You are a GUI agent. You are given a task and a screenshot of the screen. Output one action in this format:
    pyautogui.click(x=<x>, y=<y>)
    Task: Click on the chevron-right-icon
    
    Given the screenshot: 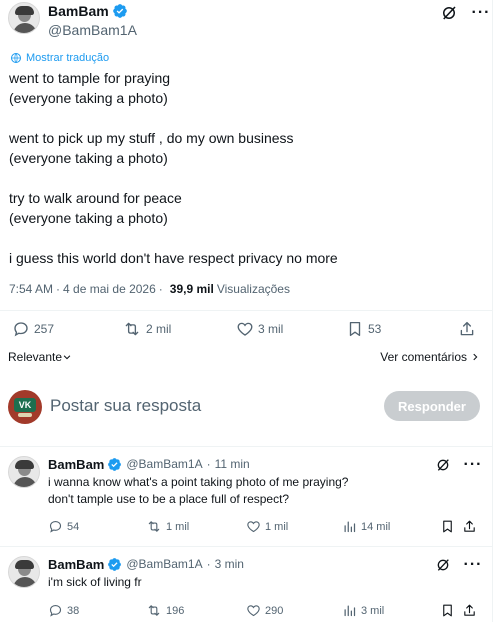 What is the action you would take?
    pyautogui.click(x=475, y=357)
    